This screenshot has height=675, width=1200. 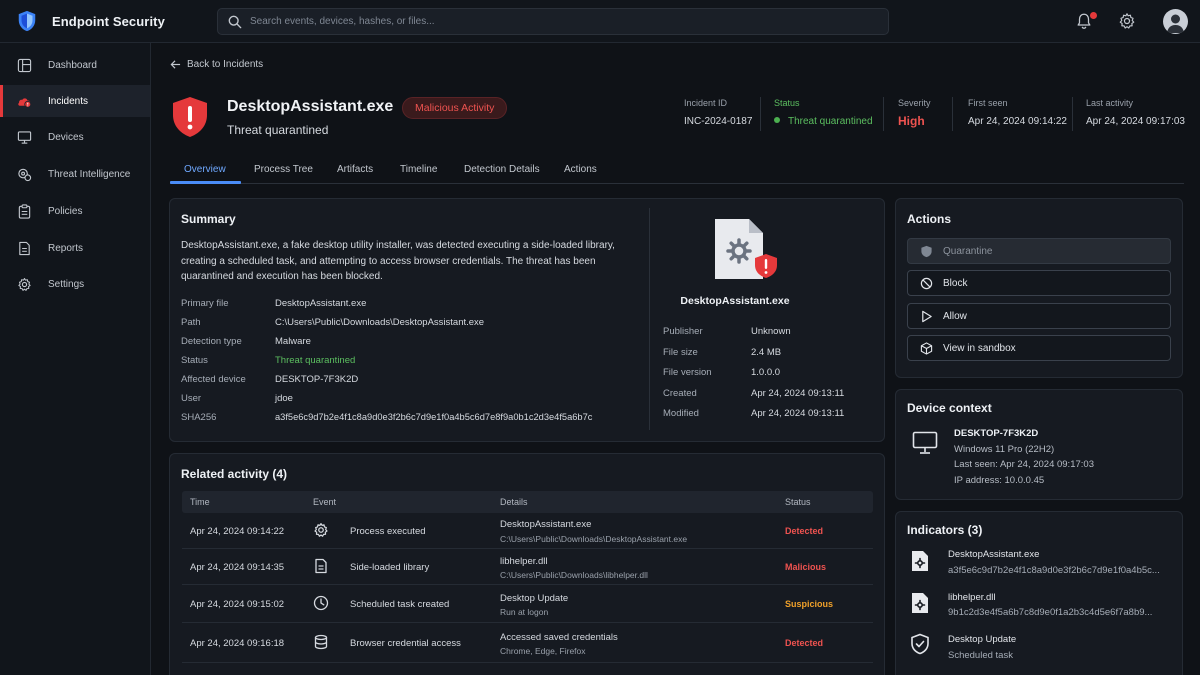 What do you see at coordinates (955, 283) in the screenshot?
I see `button-label: Block` at bounding box center [955, 283].